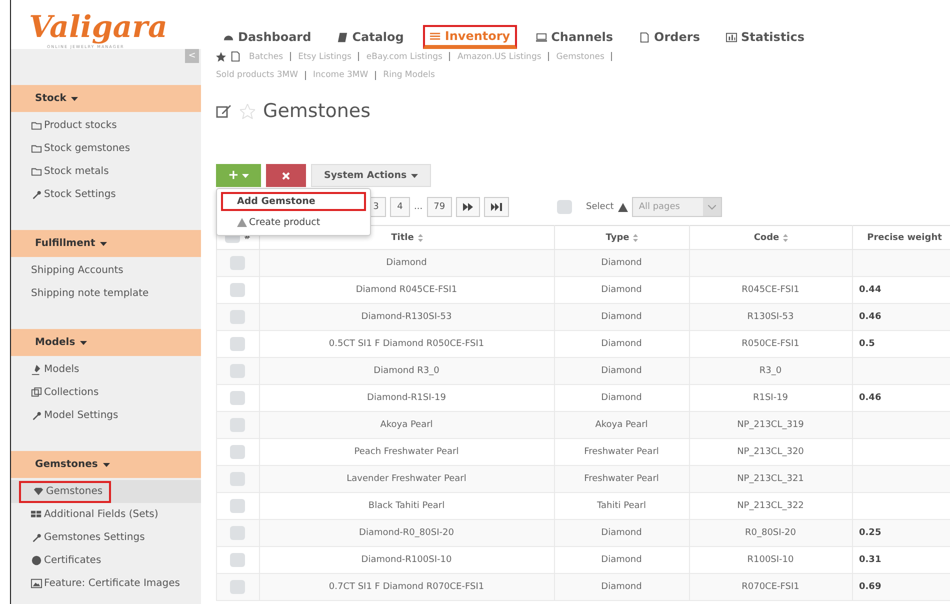 The image size is (950, 604). Describe the element at coordinates (106, 171) in the screenshot. I see `sidebar-item: Stock metals` at that location.